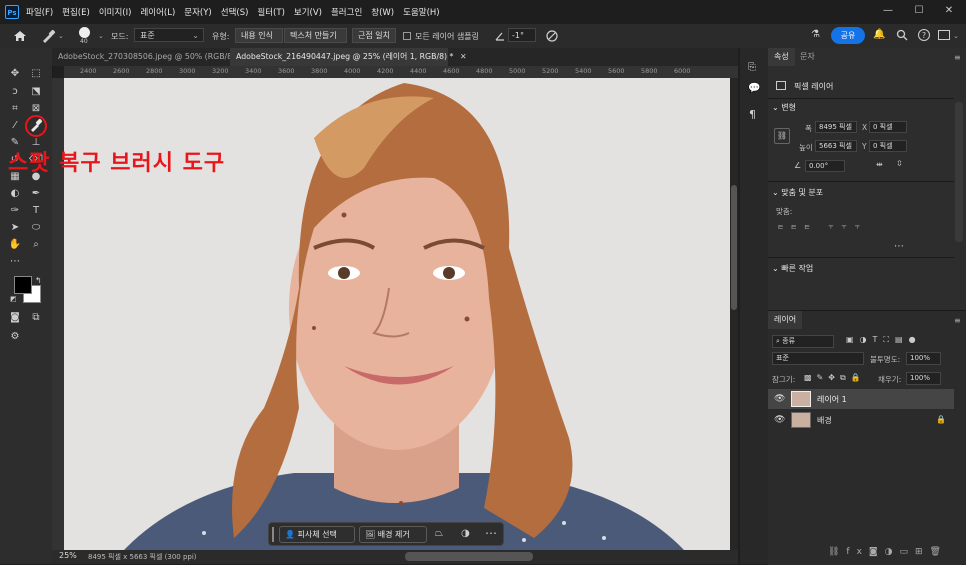 Image resolution: width=966 pixels, height=565 pixels. I want to click on minimize-icon: —, so click(888, 11).